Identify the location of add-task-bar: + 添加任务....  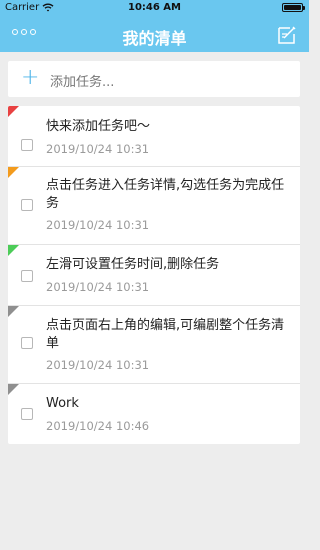
(154, 79).